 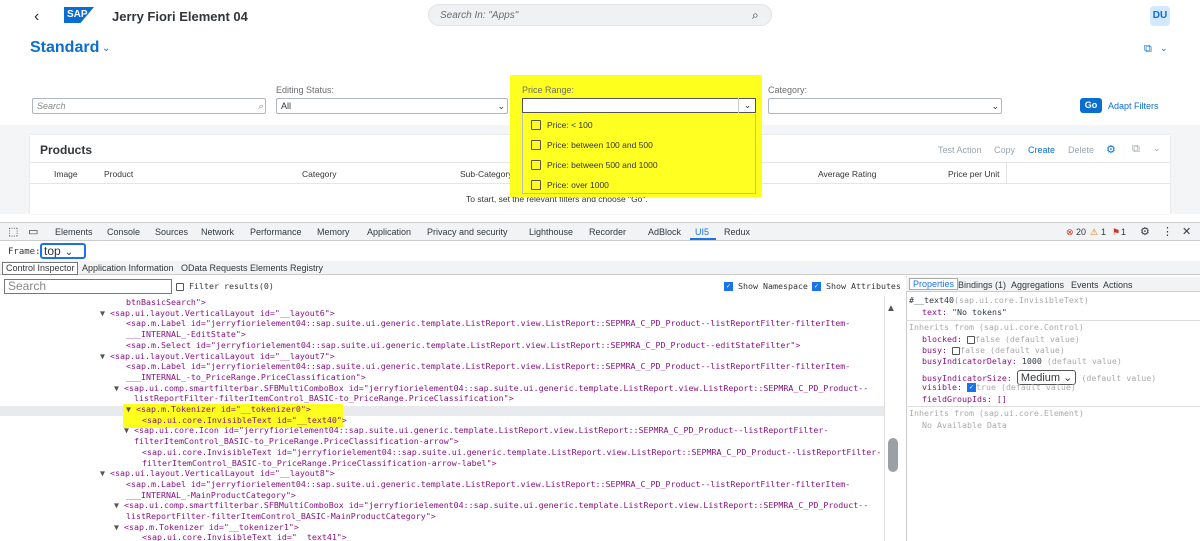 I want to click on tab-aggregations: Aggregations, so click(x=1037, y=285).